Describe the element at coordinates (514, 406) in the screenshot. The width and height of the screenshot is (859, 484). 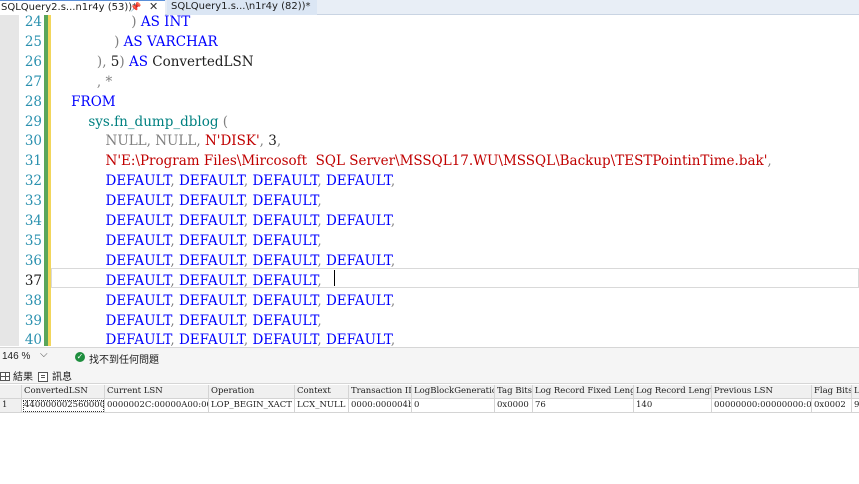
I see `table-cell: 0x0000` at that location.